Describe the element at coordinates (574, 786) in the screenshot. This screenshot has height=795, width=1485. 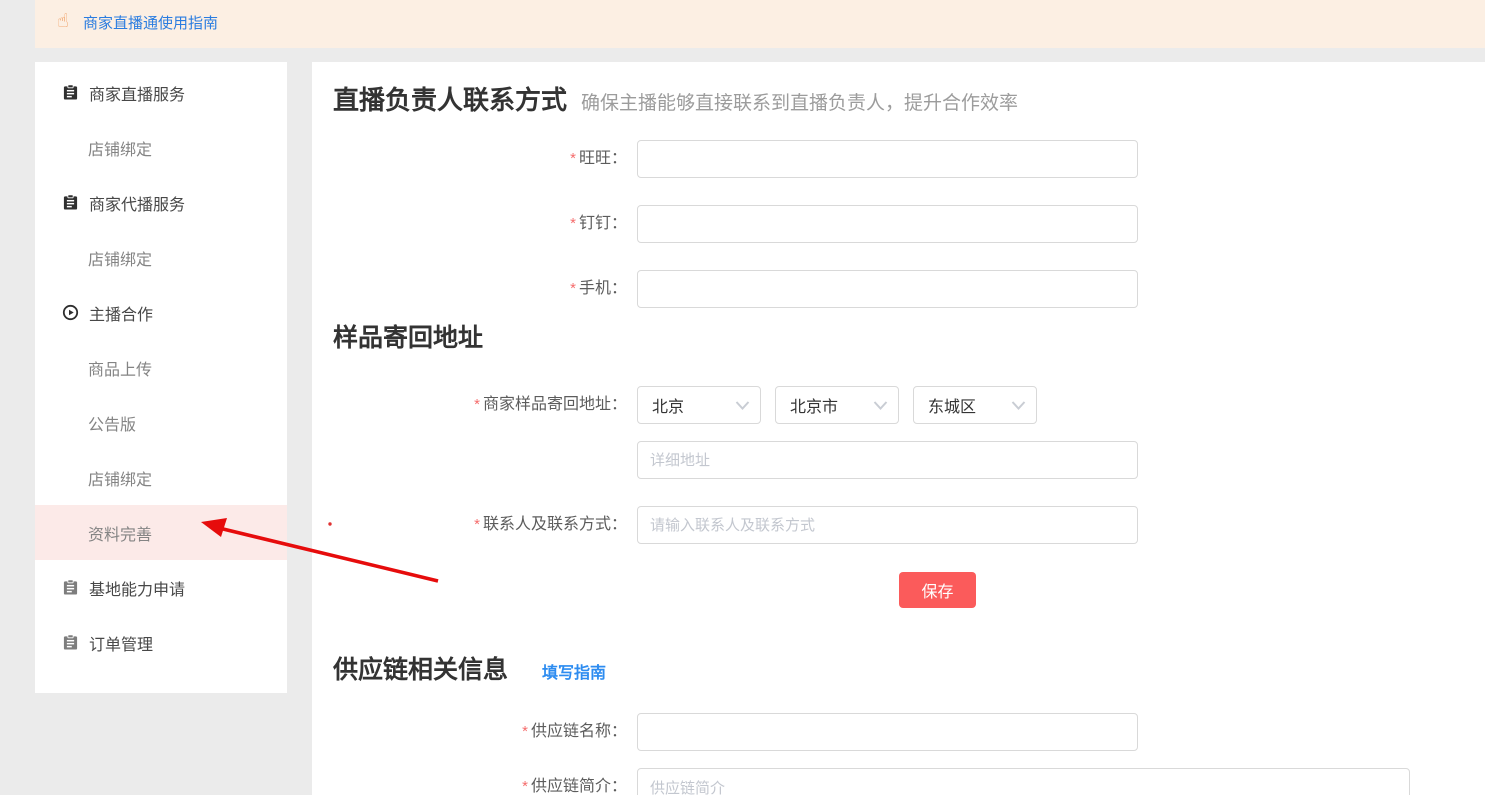
I see `supply-intro-label: * 供应链简介：` at that location.